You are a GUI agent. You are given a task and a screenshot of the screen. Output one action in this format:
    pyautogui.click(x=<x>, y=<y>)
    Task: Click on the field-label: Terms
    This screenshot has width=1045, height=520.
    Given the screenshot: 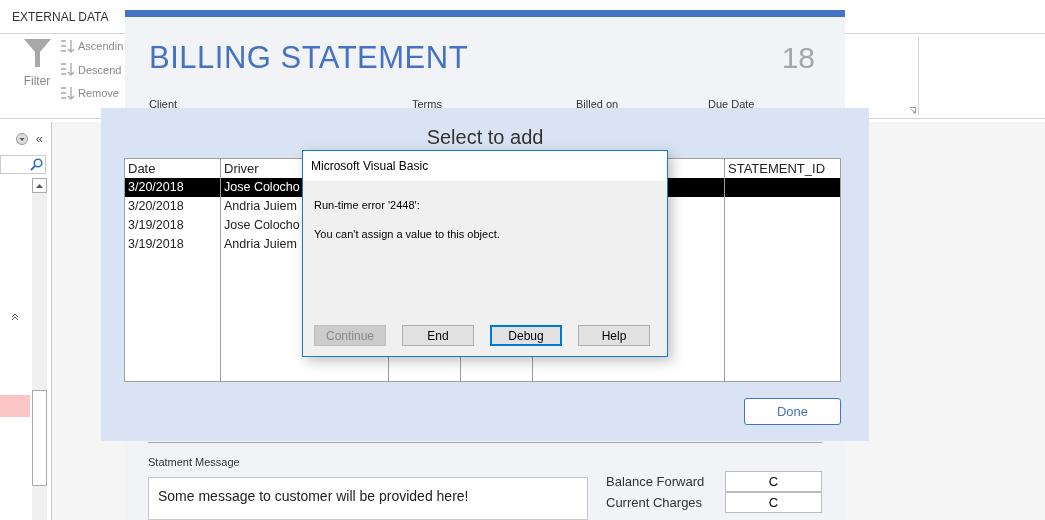 What is the action you would take?
    pyautogui.click(x=427, y=103)
    